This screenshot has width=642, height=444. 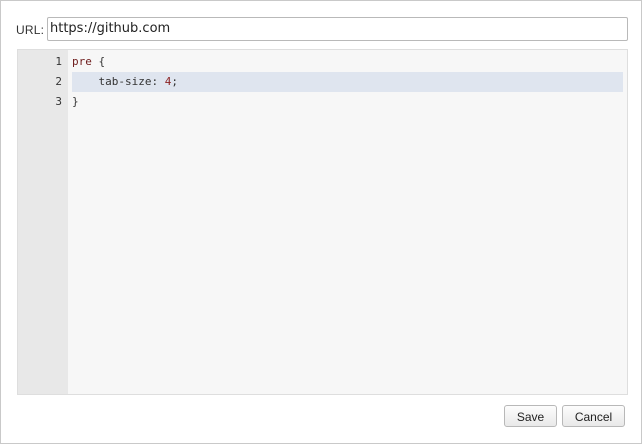 I want to click on url-label: URL:, so click(x=30, y=30).